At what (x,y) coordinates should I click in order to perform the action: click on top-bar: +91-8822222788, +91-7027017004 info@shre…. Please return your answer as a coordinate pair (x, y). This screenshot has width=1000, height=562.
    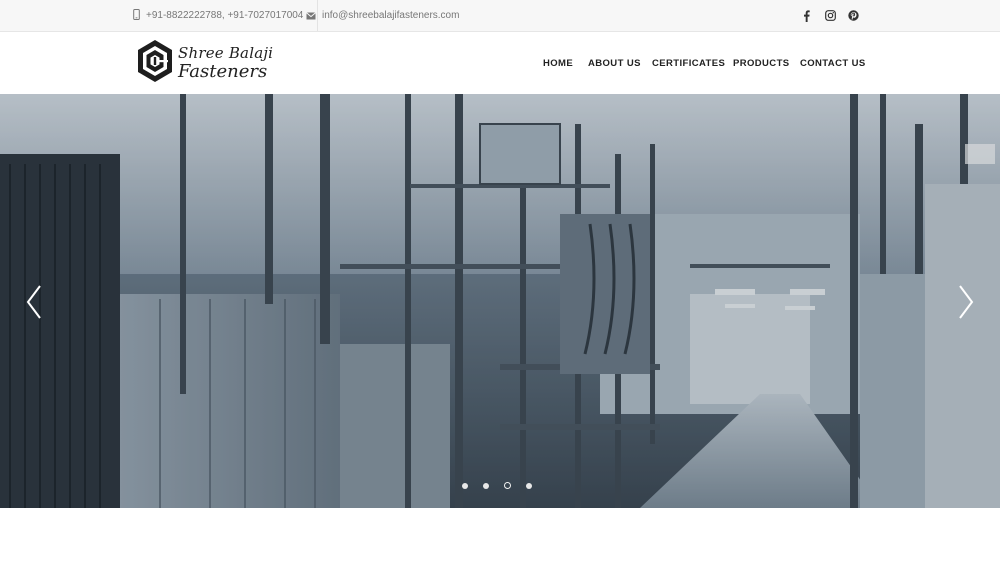
    Looking at the image, I should click on (500, 16).